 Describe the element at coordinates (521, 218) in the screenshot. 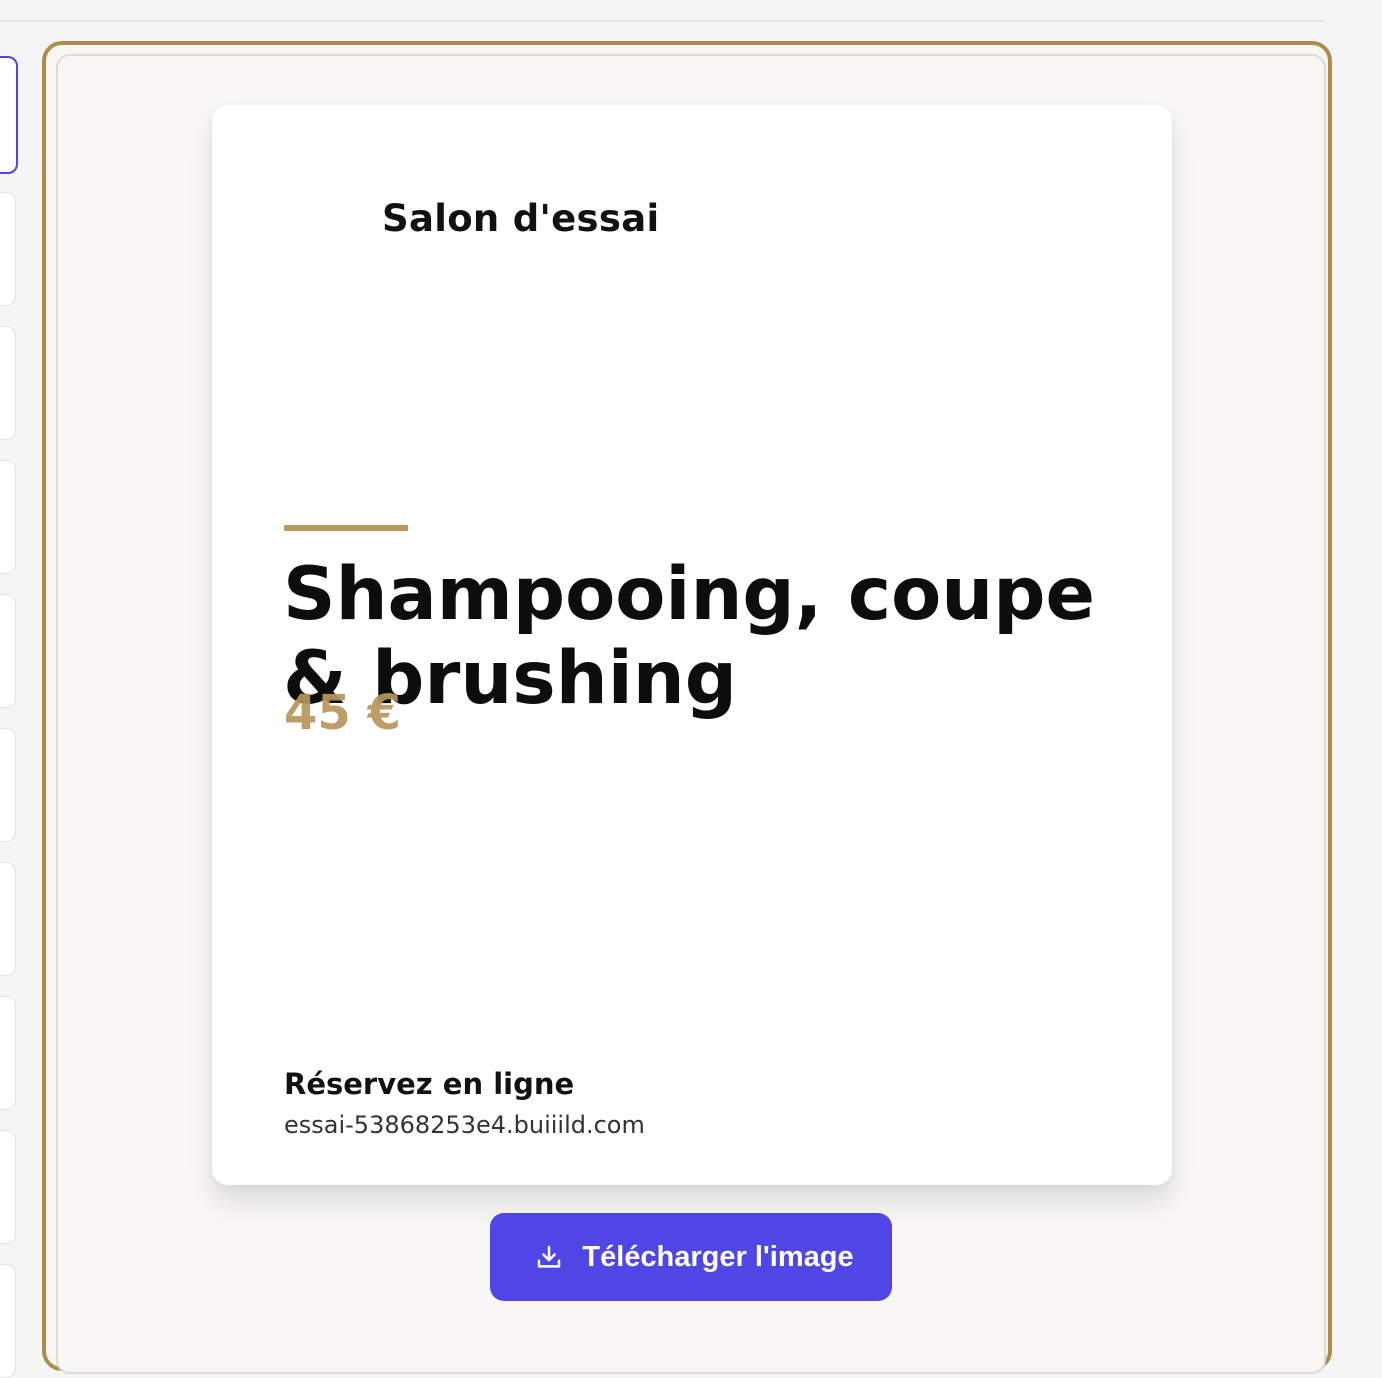

I see `salon-name: Salon d'essai` at that location.